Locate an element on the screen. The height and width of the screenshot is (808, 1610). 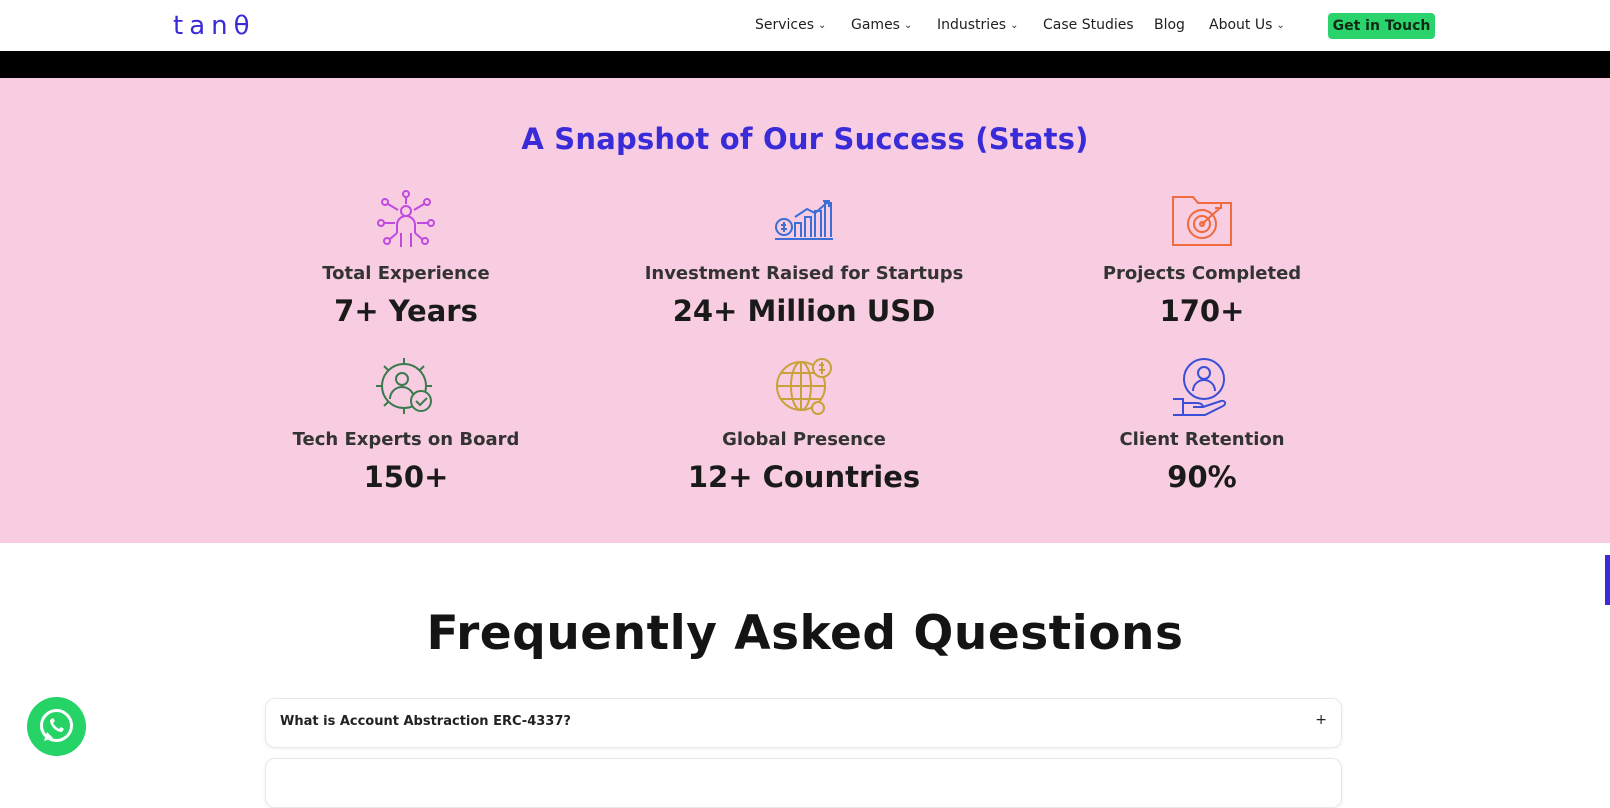
nav-label: Games is located at coordinates (875, 25).